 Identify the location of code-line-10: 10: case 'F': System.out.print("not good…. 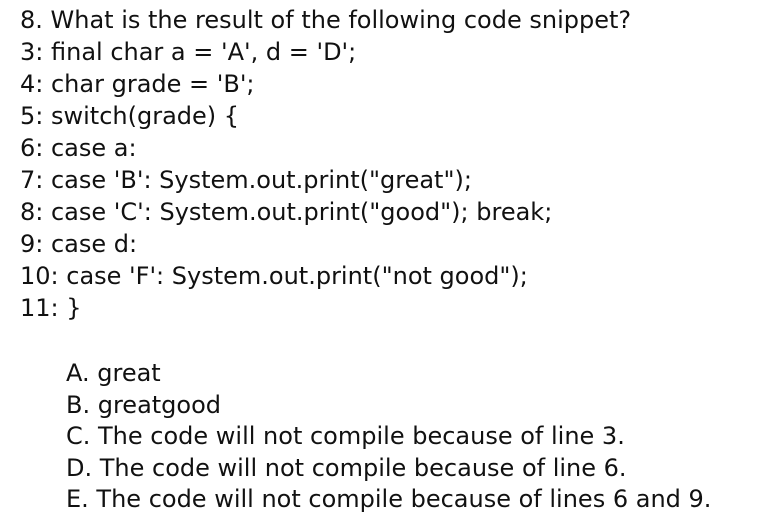
(274, 276).